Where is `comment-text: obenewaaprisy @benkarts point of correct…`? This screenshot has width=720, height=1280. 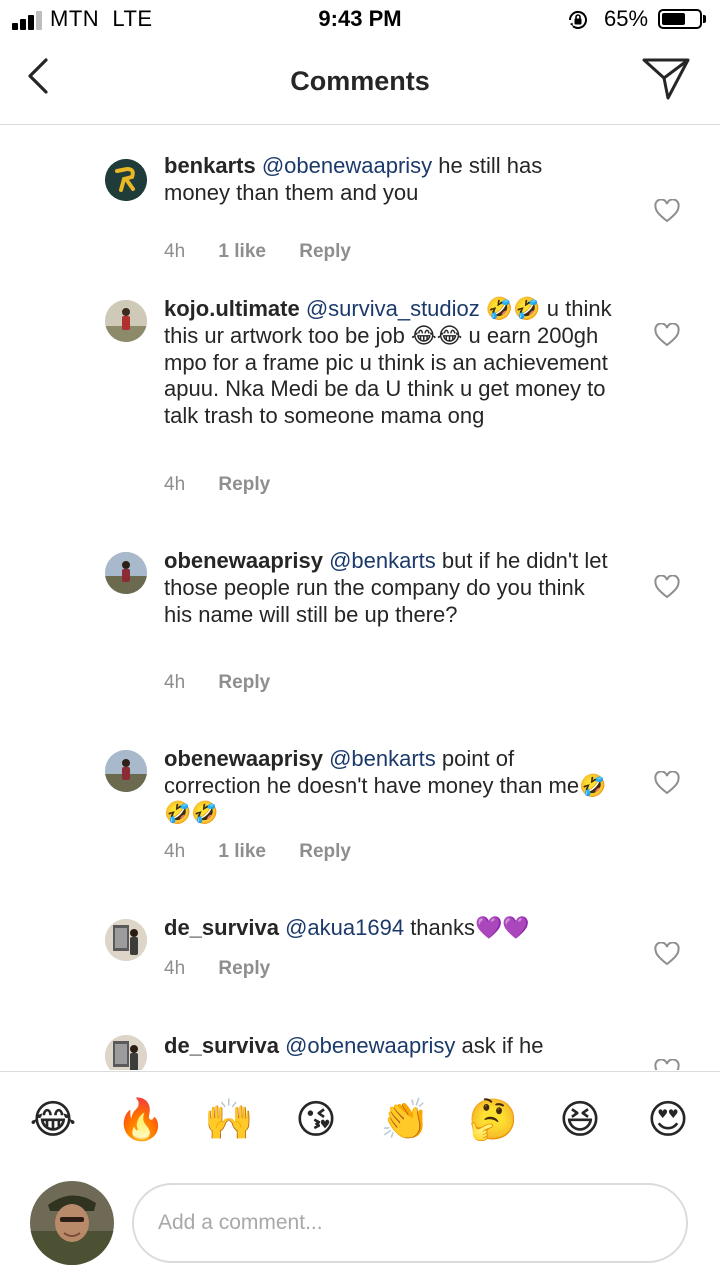 comment-text: obenewaaprisy @benkarts point of correct… is located at coordinates (389, 786).